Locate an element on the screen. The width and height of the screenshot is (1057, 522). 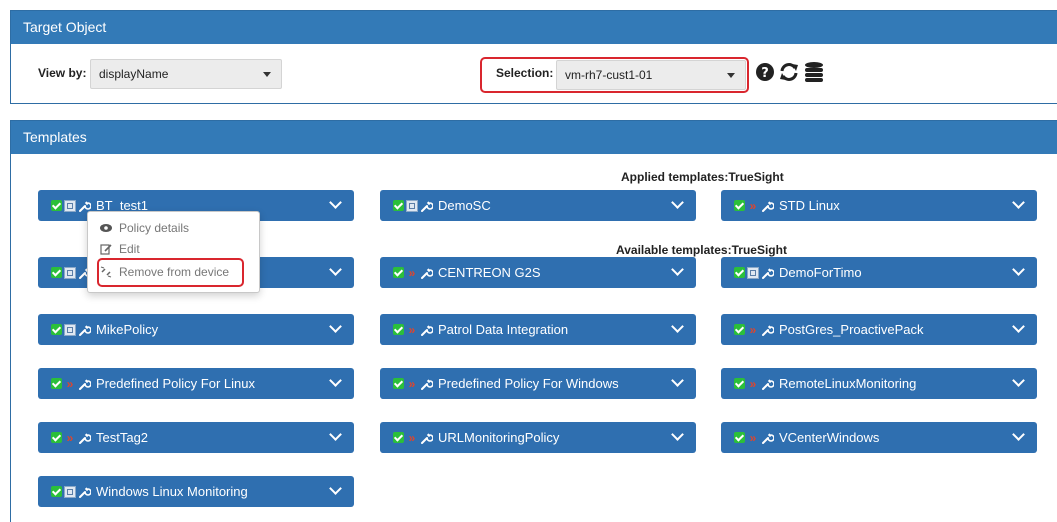
template-name: PostGres_ProactivePack is located at coordinates (851, 329).